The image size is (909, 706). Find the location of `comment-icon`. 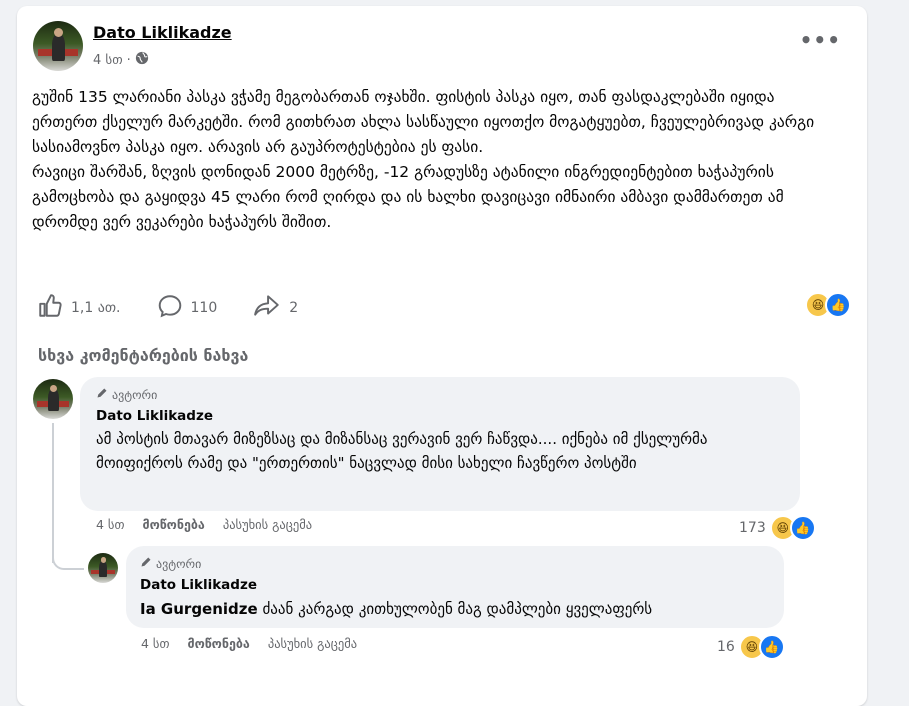

comment-icon is located at coordinates (170, 308).